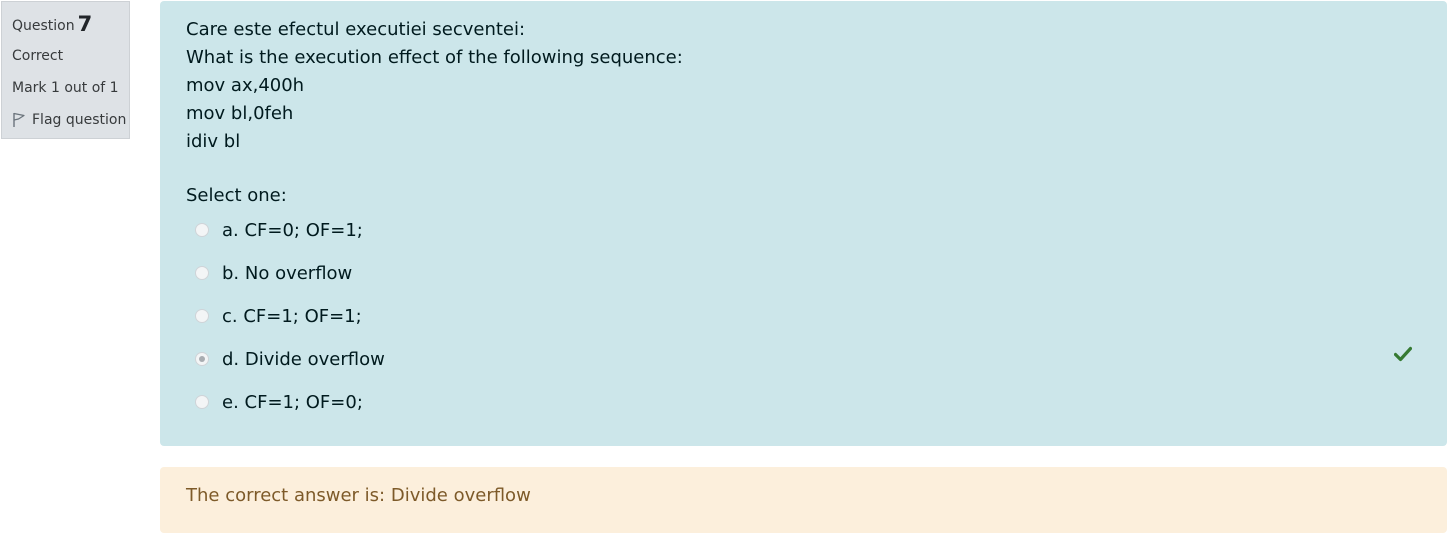 The width and height of the screenshot is (1451, 539). I want to click on answer-option-e: e. CF=1; OF=0;, so click(279, 402).